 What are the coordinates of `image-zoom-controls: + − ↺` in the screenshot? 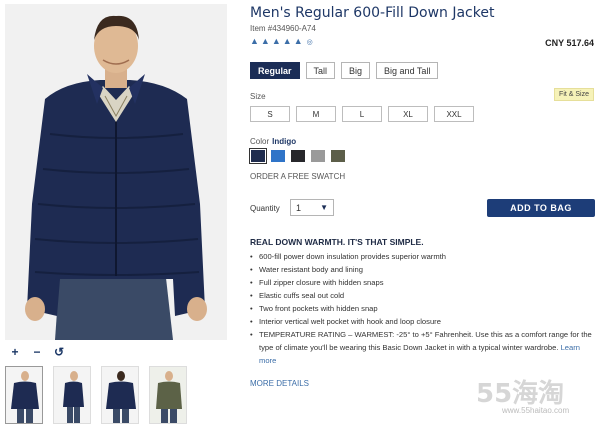 It's located at (37, 351).